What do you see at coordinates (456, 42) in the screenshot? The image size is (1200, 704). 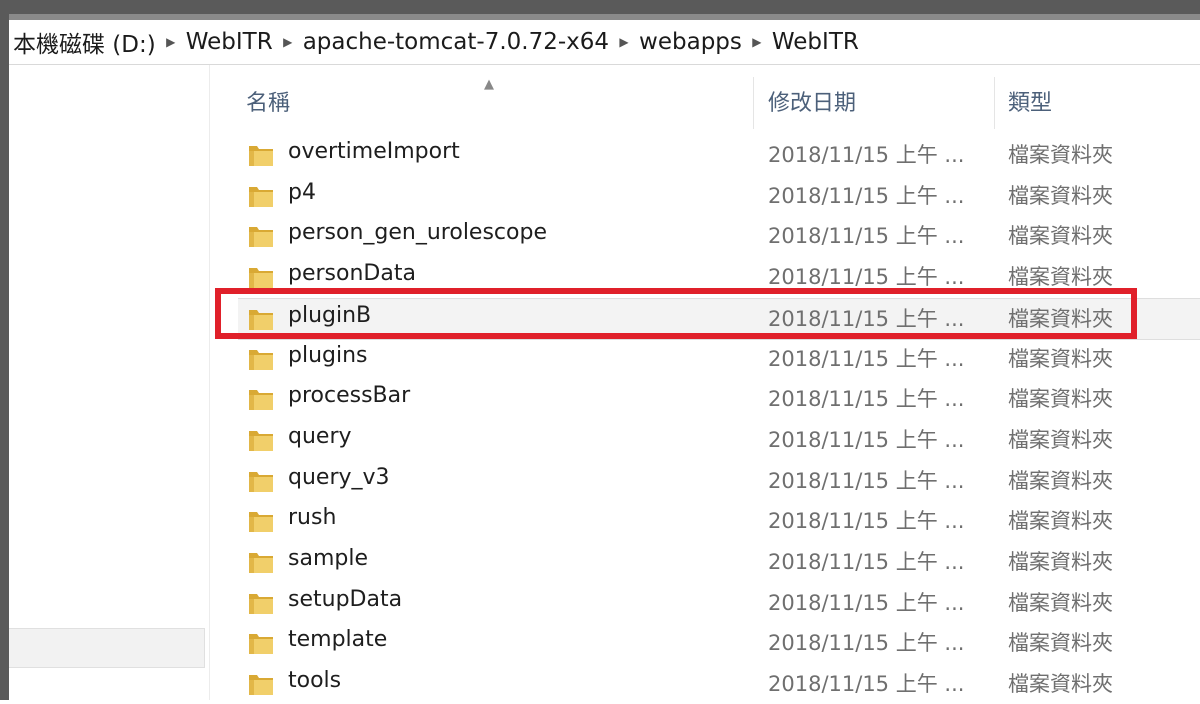 I see `breadcrumb-tomcat: apache-tomcat-7.0.72-x64` at bounding box center [456, 42].